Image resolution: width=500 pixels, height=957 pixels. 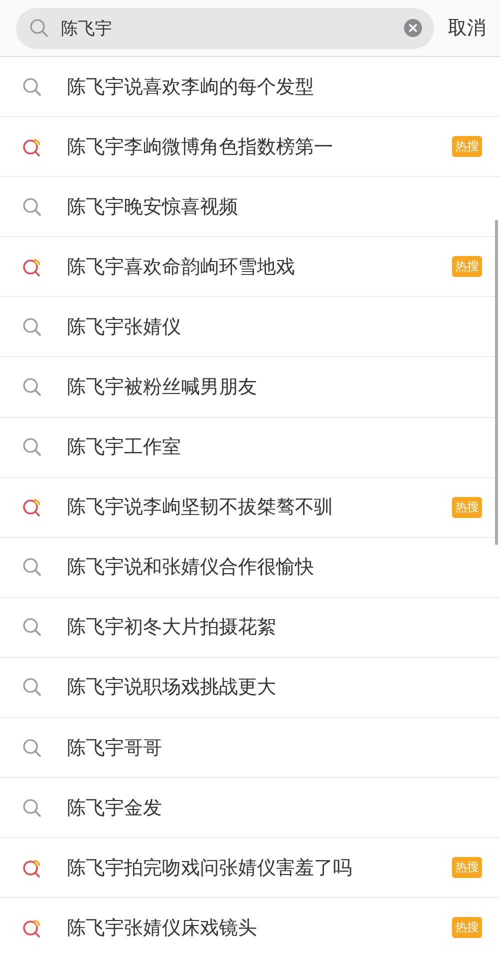 I want to click on suggestion-row: 陈飞宇金发, so click(x=250, y=808).